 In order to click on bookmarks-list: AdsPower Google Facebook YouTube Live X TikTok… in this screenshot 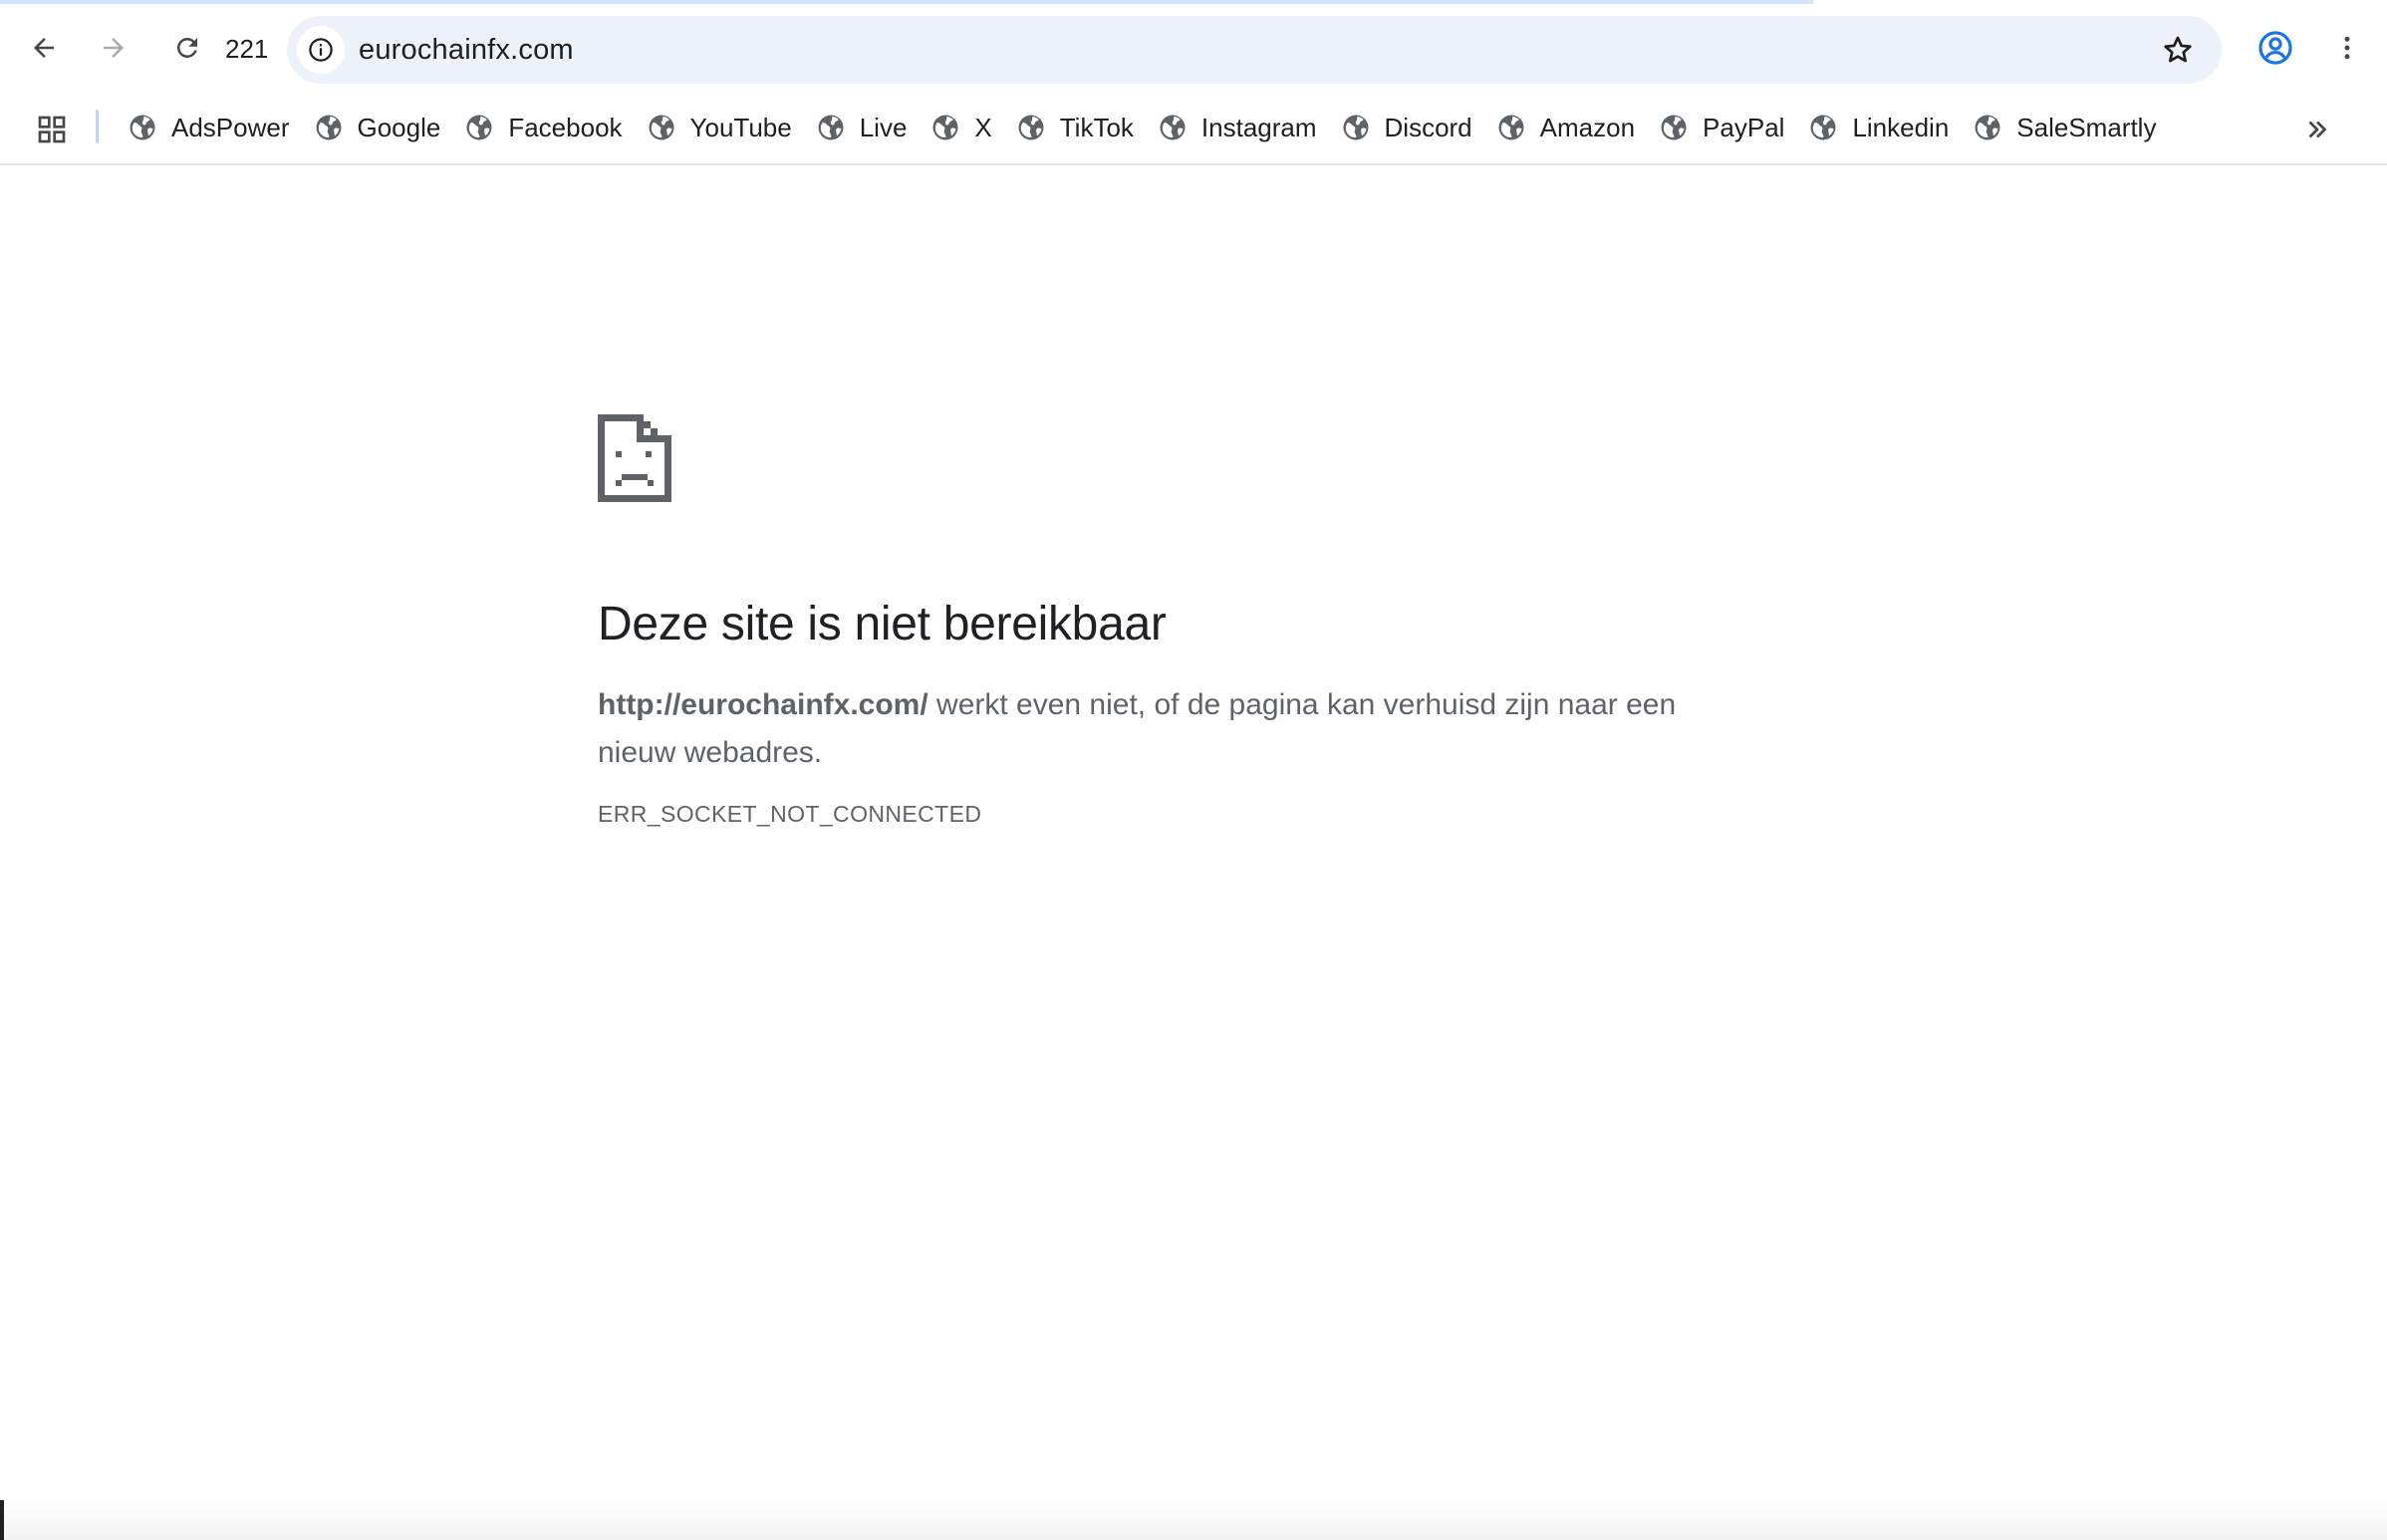, I will do `click(1142, 127)`.